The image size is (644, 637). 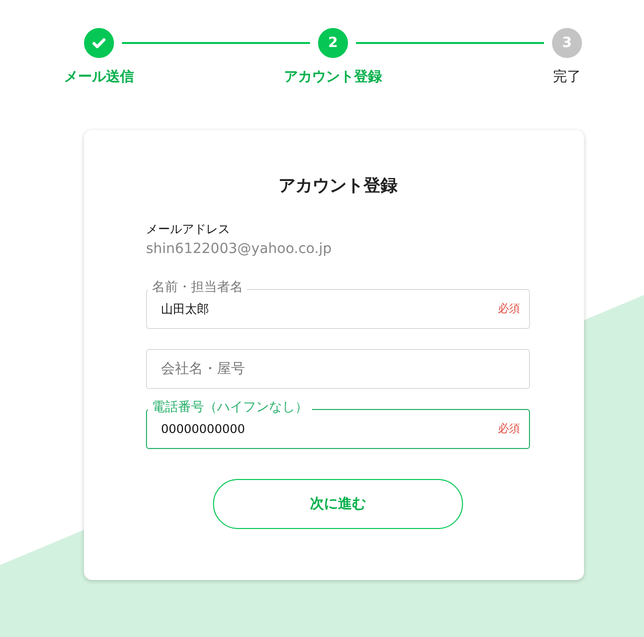 What do you see at coordinates (99, 43) in the screenshot?
I see `check-icon` at bounding box center [99, 43].